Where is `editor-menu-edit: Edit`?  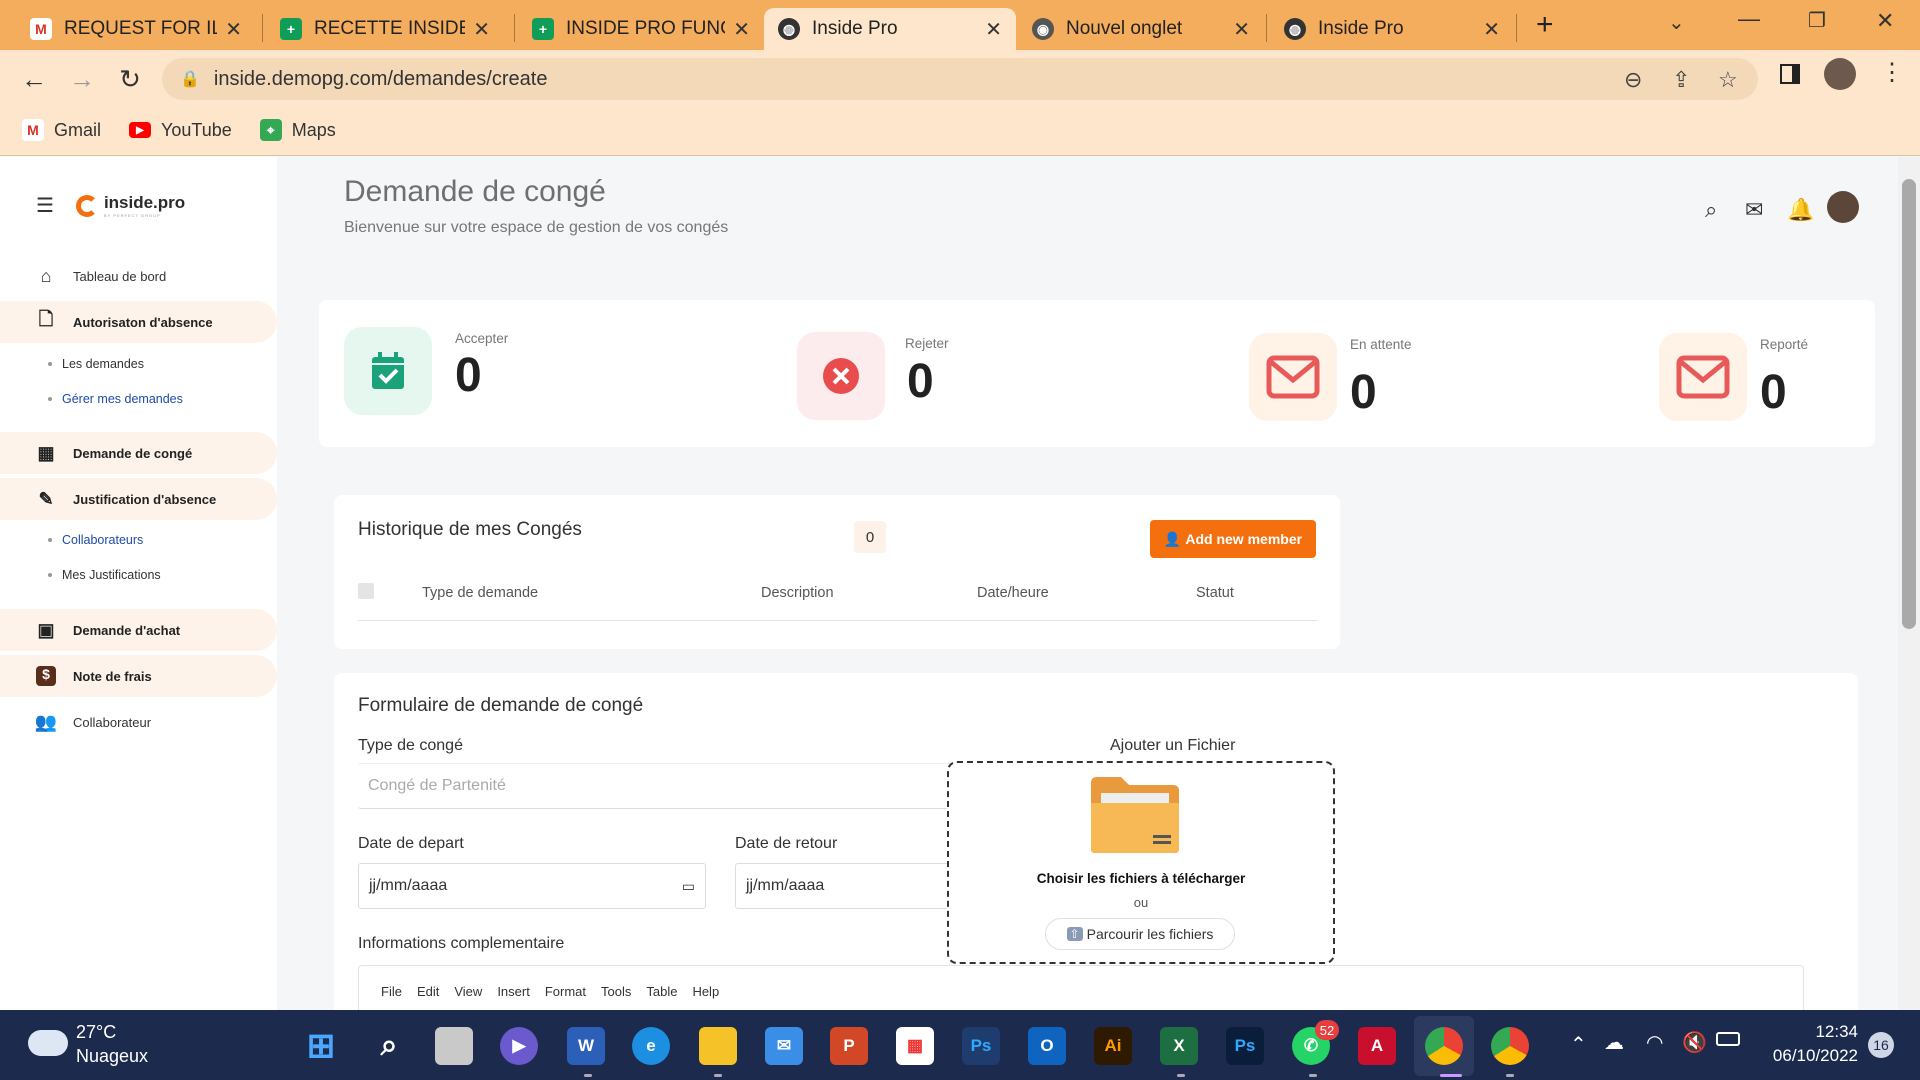 editor-menu-edit: Edit is located at coordinates (428, 991).